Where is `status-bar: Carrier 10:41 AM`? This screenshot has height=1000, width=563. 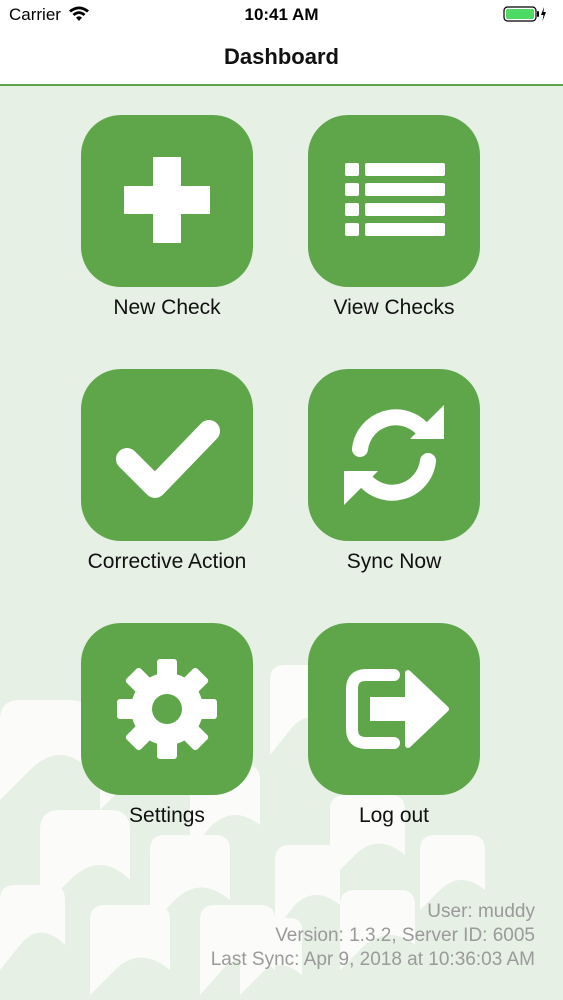 status-bar: Carrier 10:41 AM is located at coordinates (281, 15).